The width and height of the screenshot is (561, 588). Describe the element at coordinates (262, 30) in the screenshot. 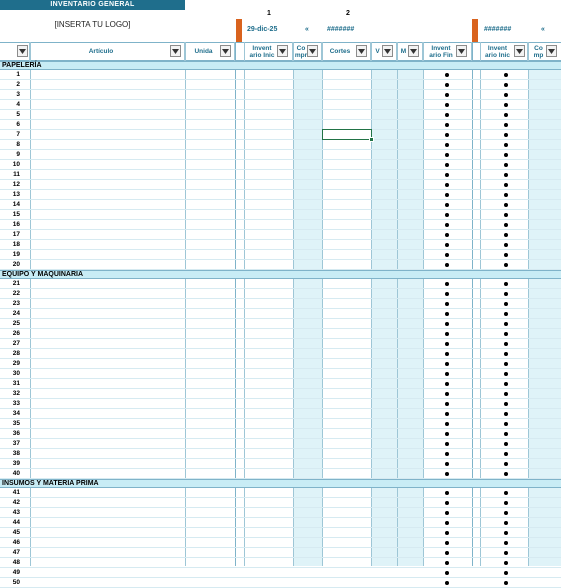

I see `period-start-date: 29-dic-25` at that location.